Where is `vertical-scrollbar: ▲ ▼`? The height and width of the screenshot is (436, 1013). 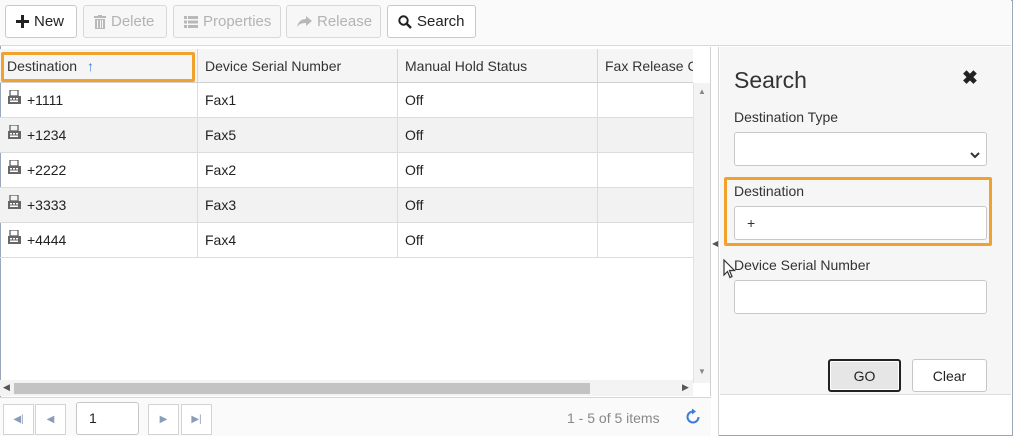
vertical-scrollbar: ▲ ▼ is located at coordinates (701, 233).